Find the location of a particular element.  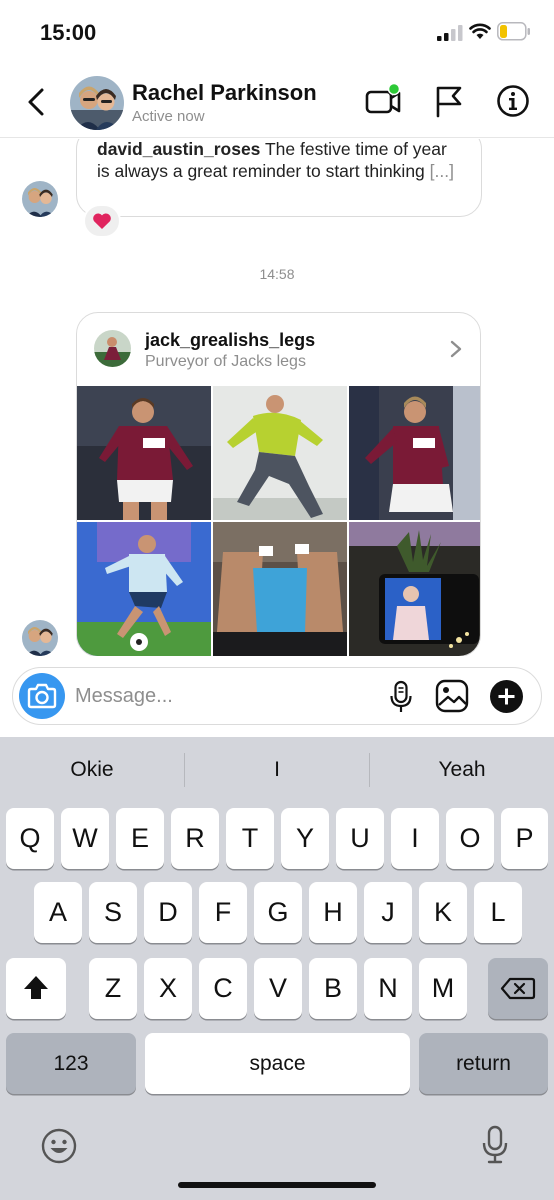

key-h: H is located at coordinates (333, 912).